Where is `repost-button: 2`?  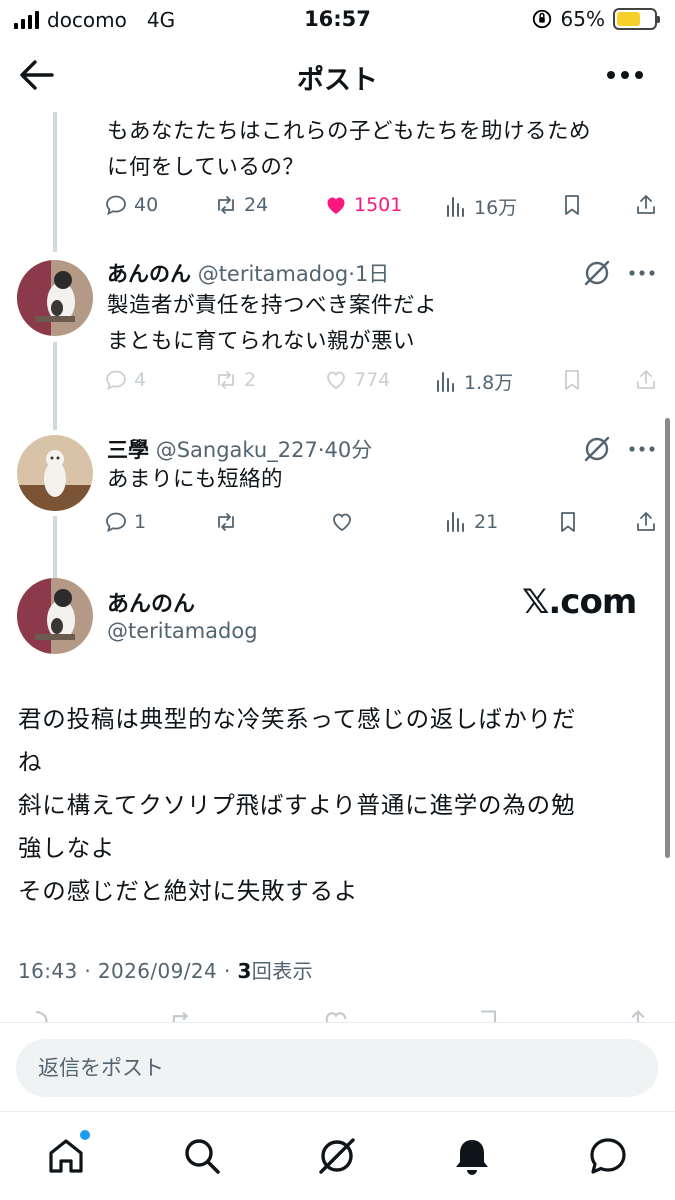 repost-button: 2 is located at coordinates (235, 380).